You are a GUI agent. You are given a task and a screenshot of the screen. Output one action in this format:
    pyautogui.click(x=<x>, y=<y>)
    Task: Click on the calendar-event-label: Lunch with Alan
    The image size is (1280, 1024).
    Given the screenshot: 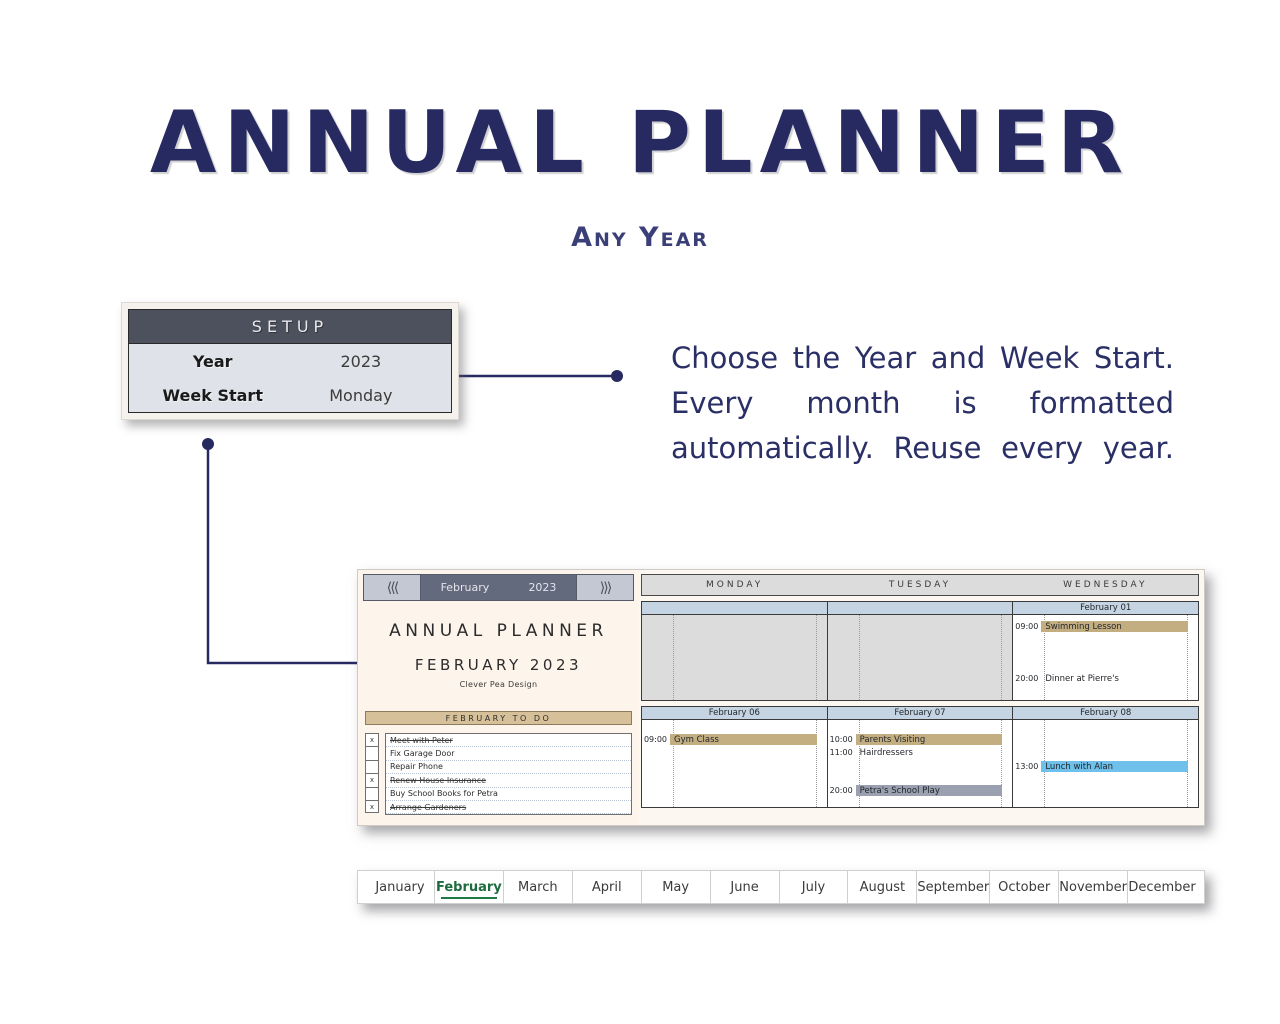 What is the action you would take?
    pyautogui.click(x=1115, y=766)
    